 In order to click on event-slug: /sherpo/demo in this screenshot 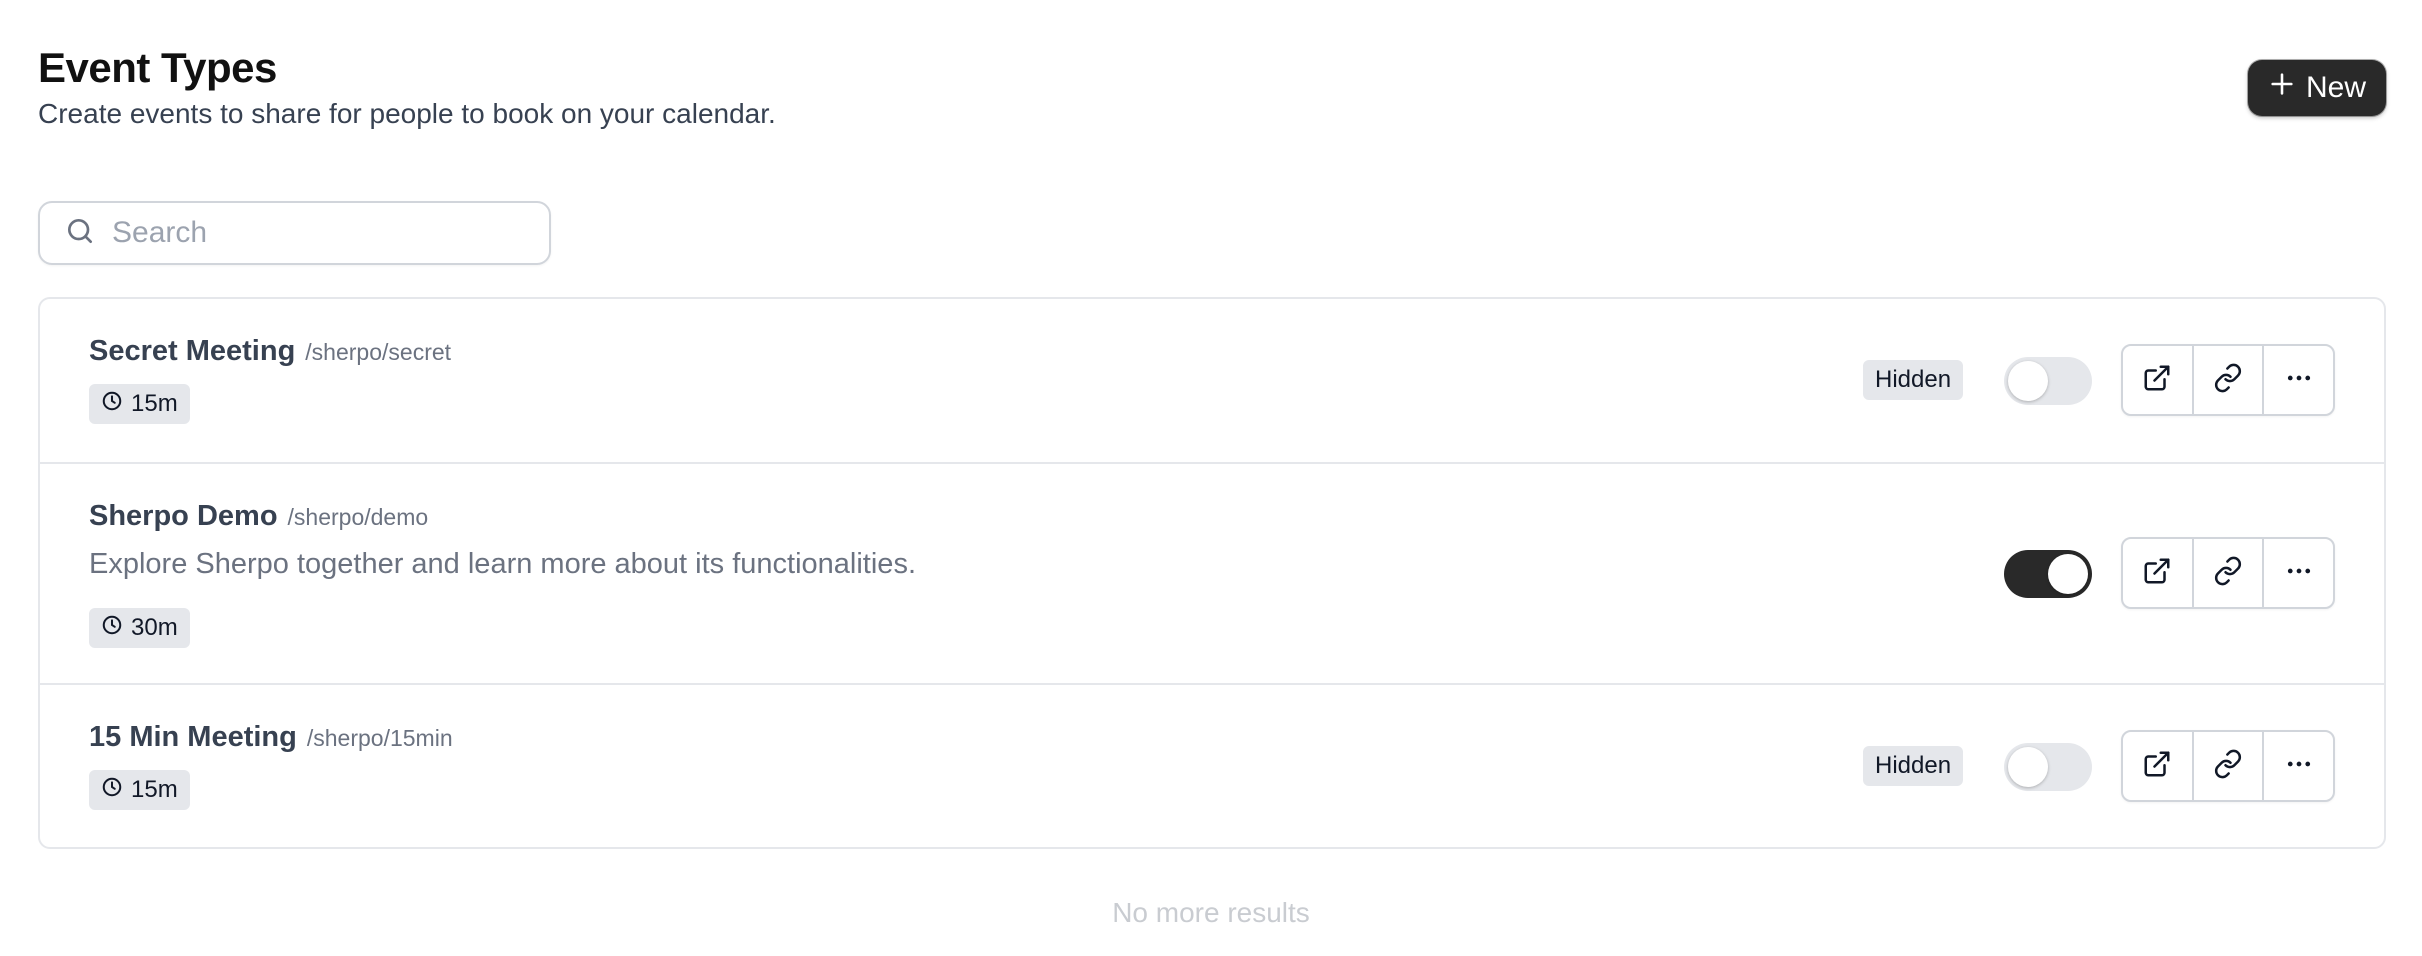, I will do `click(358, 517)`.